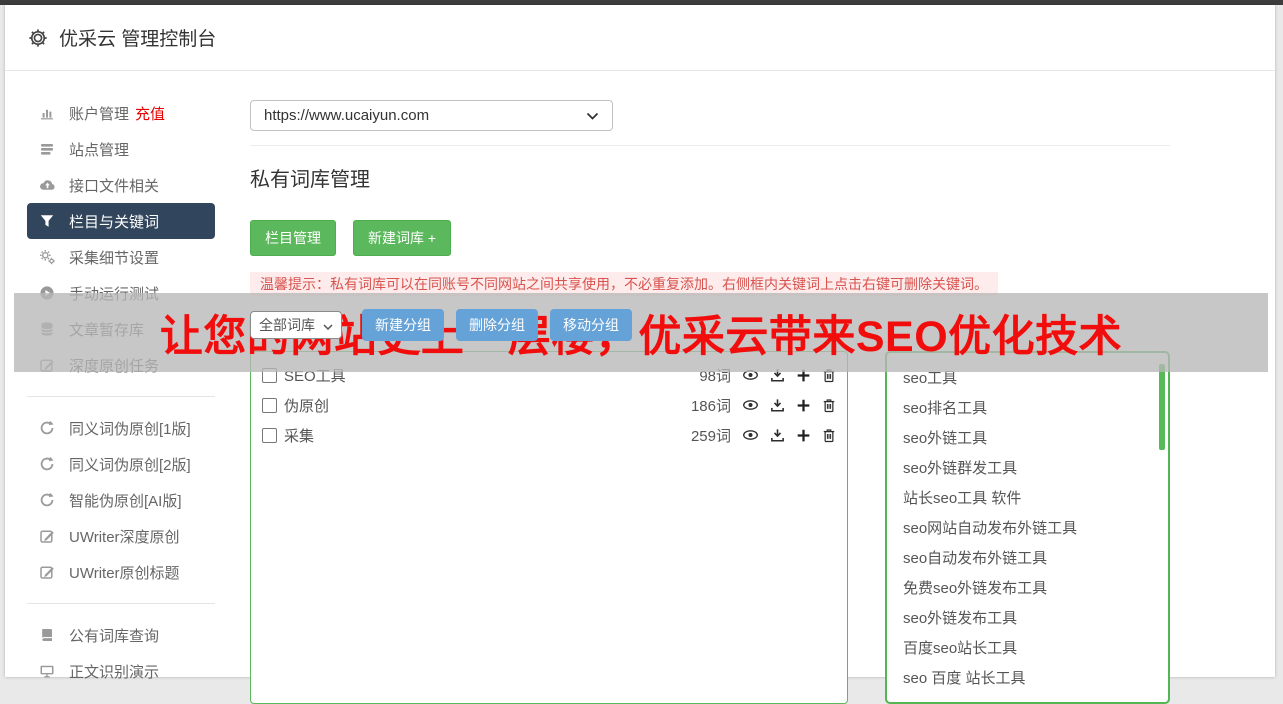  Describe the element at coordinates (125, 501) in the screenshot. I see `sidebar-item-label: 智能伪原创[AI版]` at that location.